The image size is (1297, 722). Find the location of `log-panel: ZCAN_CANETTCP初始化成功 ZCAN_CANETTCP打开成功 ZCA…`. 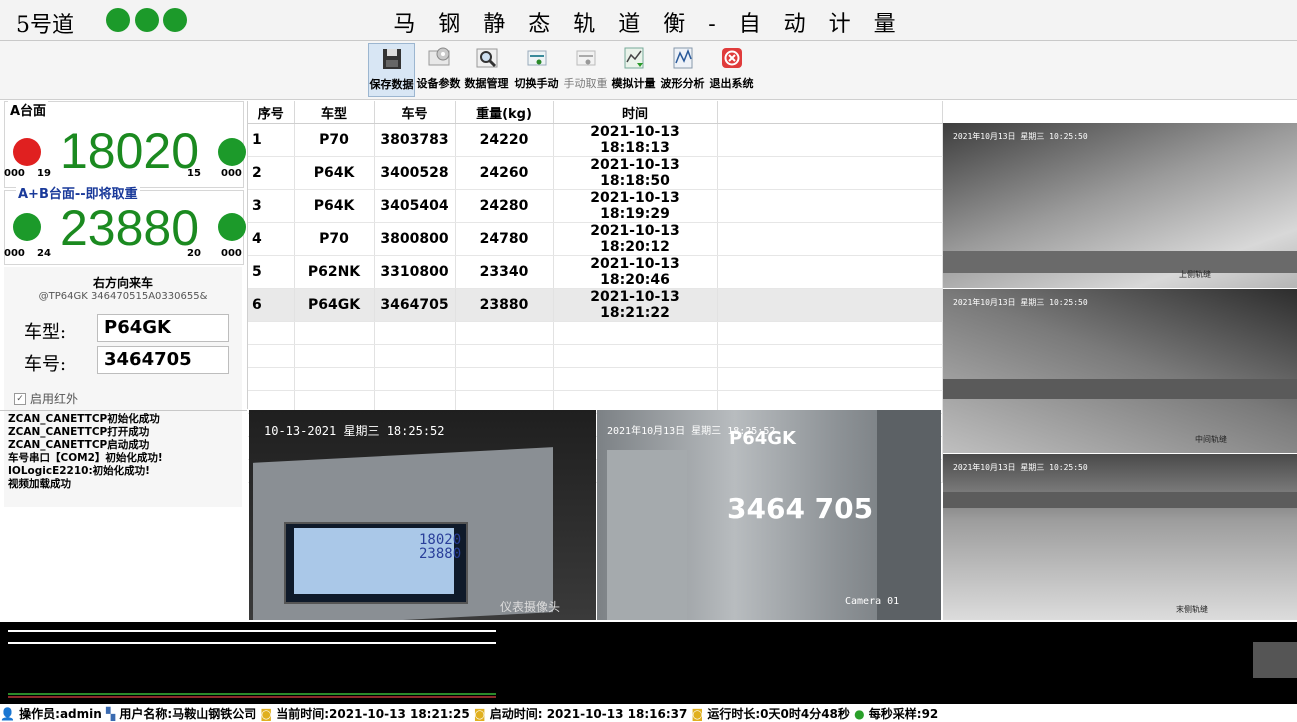

log-panel: ZCAN_CANETTCP初始化成功 ZCAN_CANETTCP打开成功 ZCA… is located at coordinates (123, 514).